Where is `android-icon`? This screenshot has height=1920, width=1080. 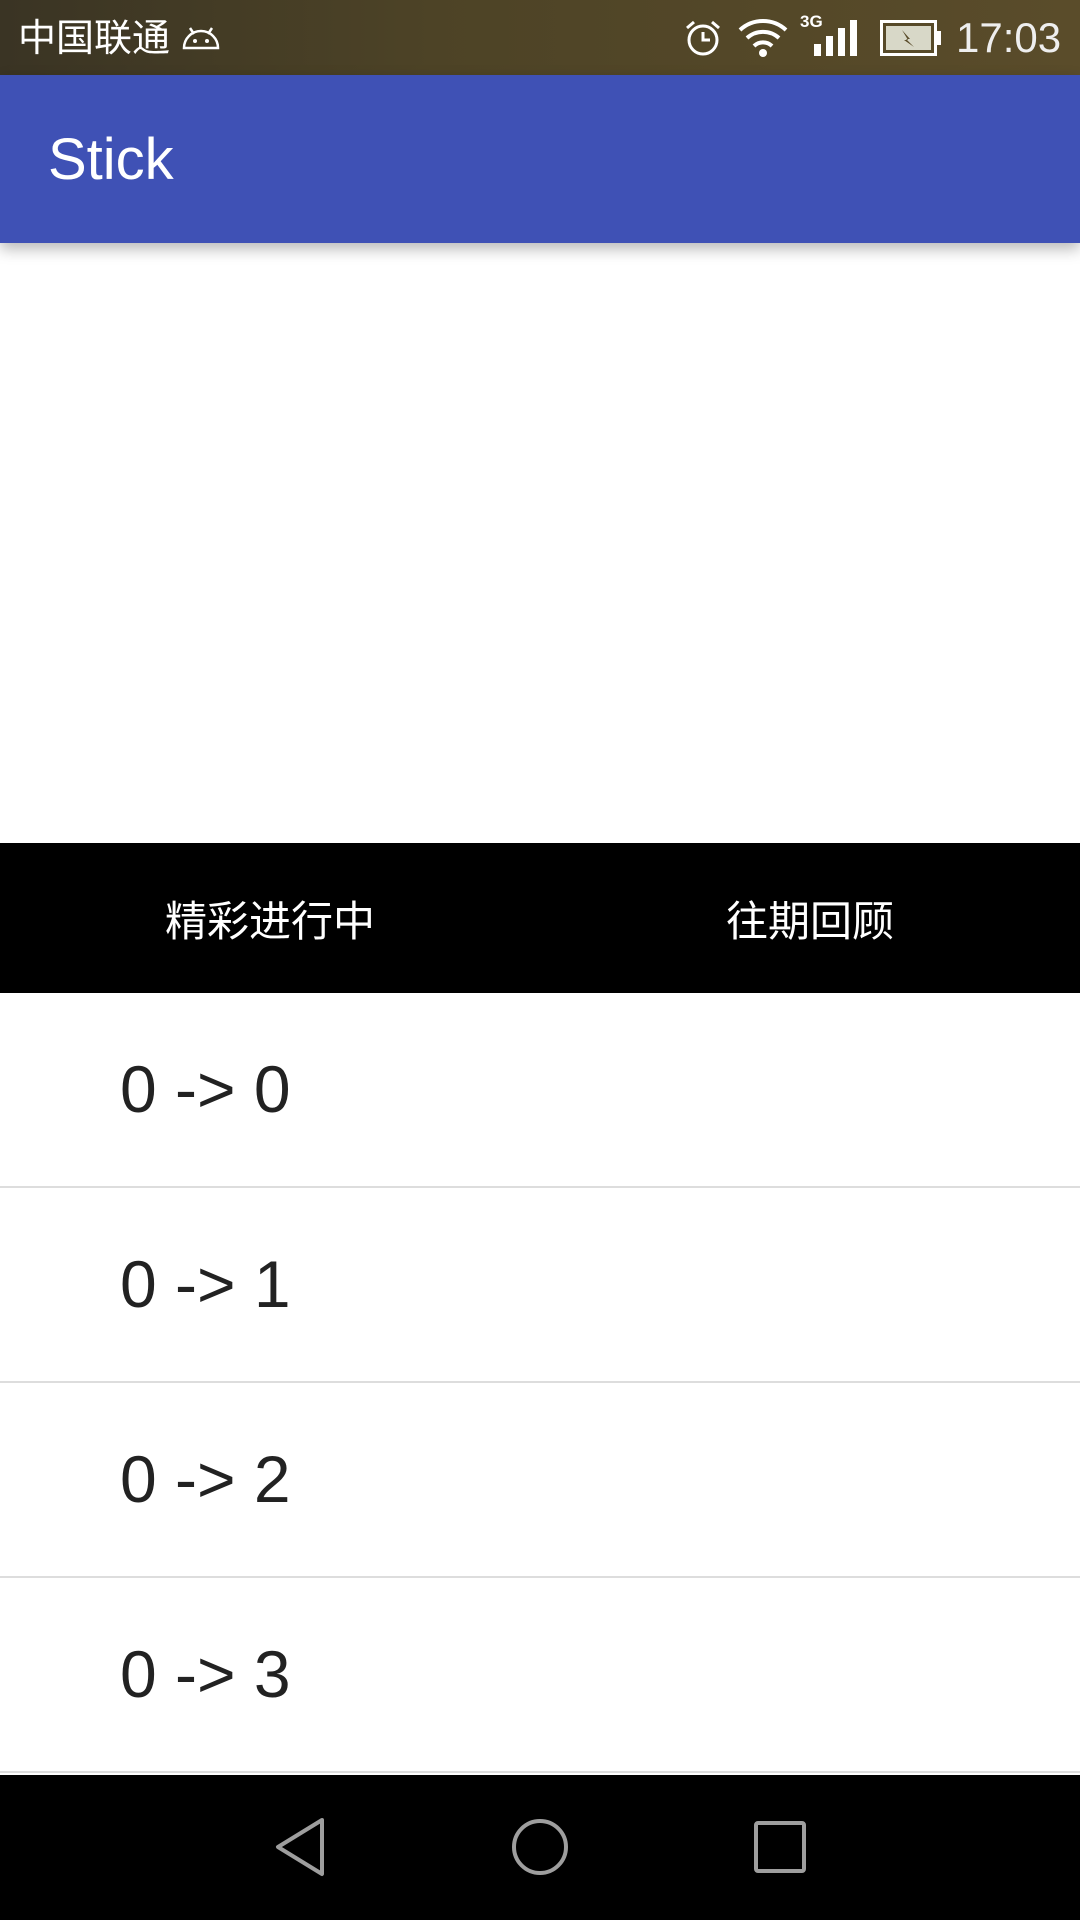
android-icon is located at coordinates (201, 38).